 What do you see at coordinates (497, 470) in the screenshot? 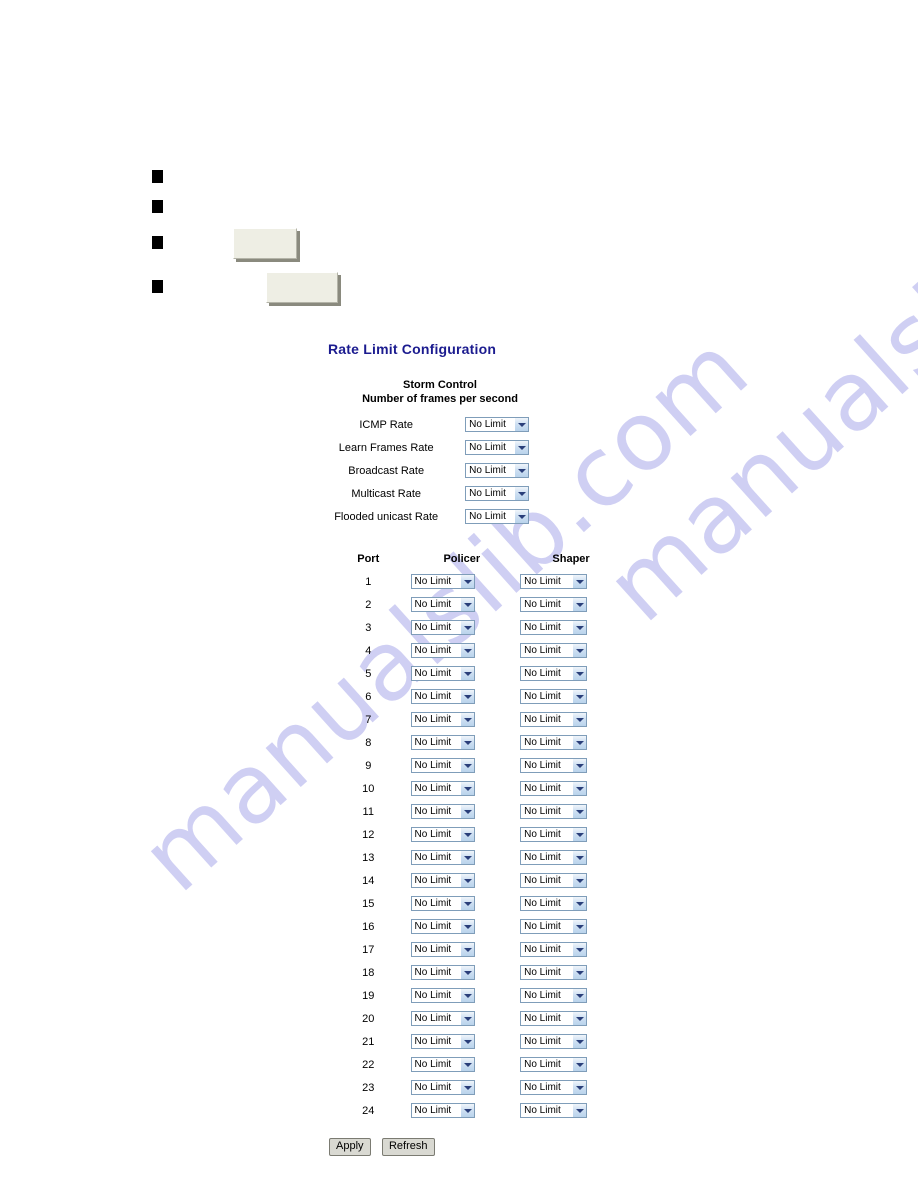
I see `broadcast-rate-select: No Limit` at bounding box center [497, 470].